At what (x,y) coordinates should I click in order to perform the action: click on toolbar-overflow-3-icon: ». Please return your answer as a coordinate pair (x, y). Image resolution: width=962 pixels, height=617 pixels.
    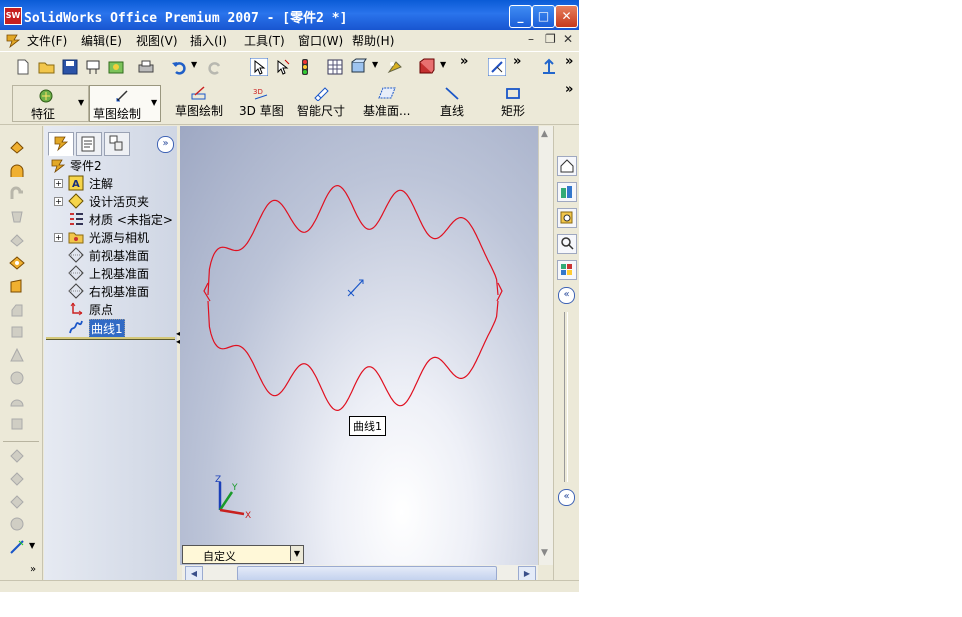
    Looking at the image, I should click on (569, 61).